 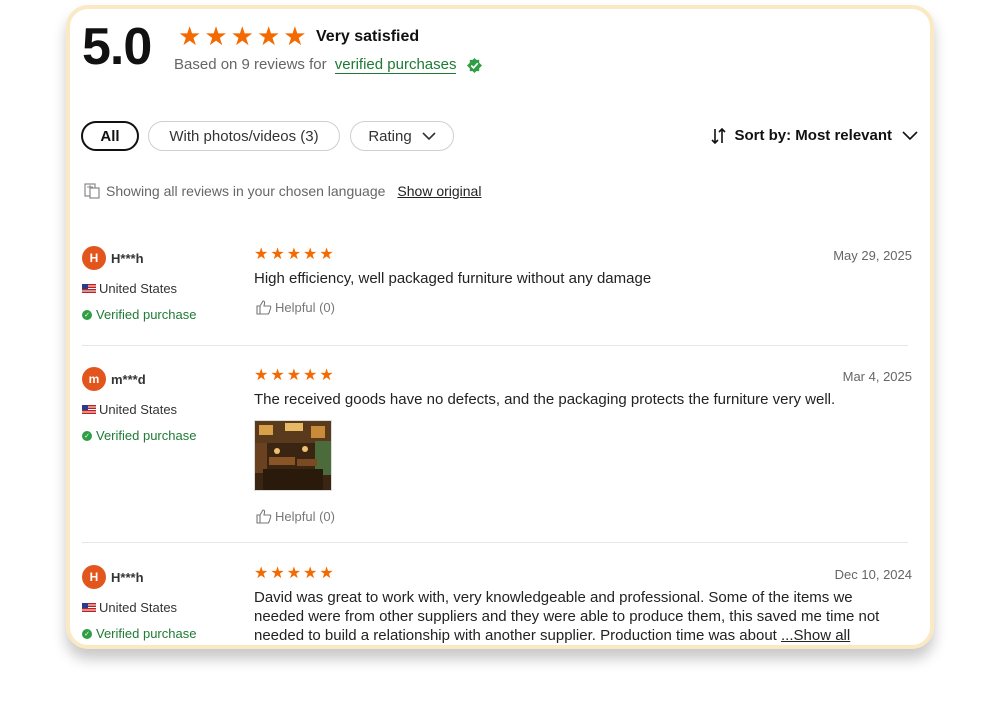 What do you see at coordinates (250, 64) in the screenshot?
I see `based-on-label: Based on 9 reviews for` at bounding box center [250, 64].